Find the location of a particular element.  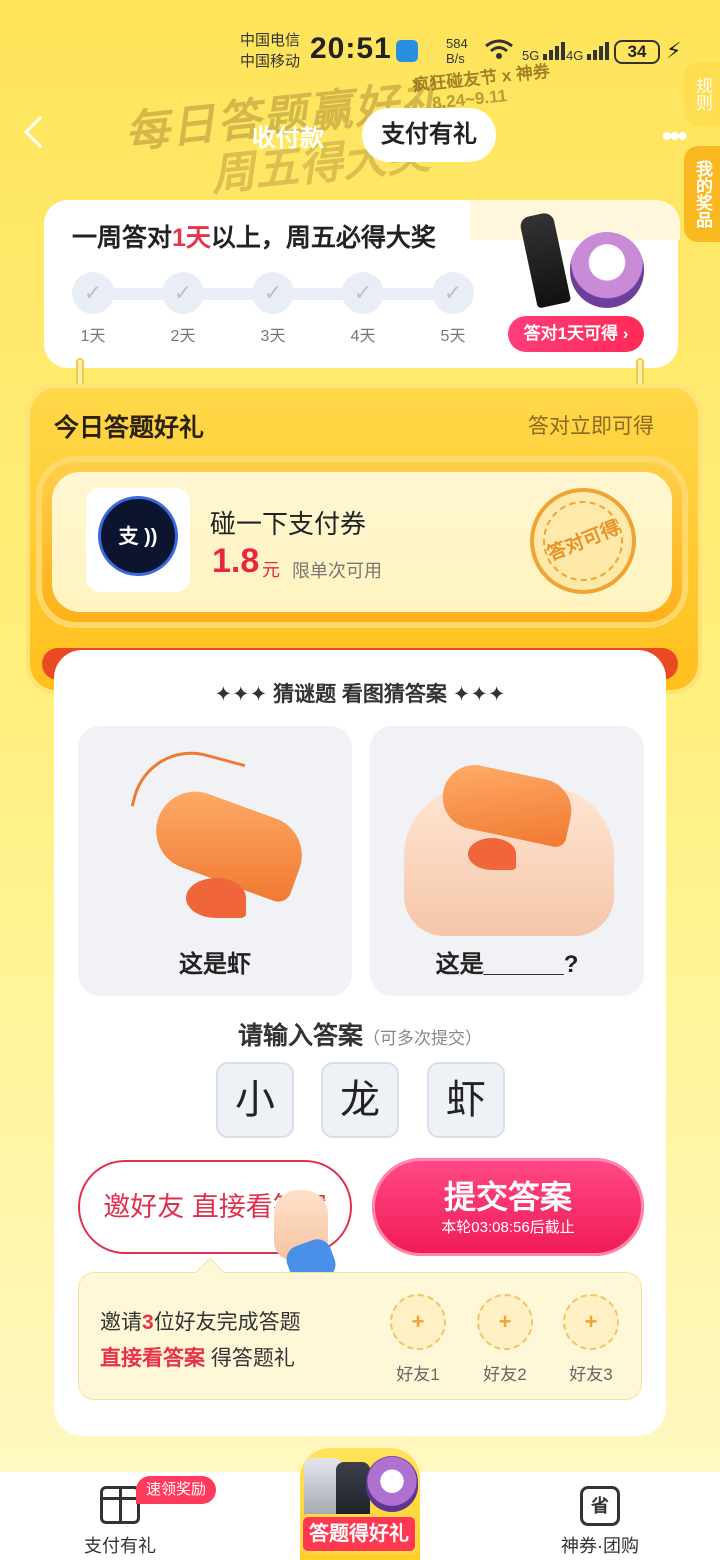

nav-coupon-group: 神券·团购 is located at coordinates (600, 1545).